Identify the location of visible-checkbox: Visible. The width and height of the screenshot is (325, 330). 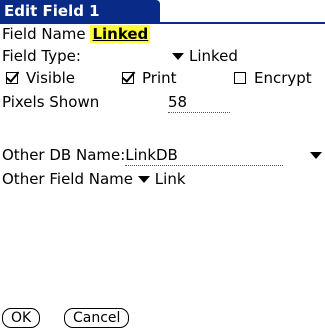
(40, 78).